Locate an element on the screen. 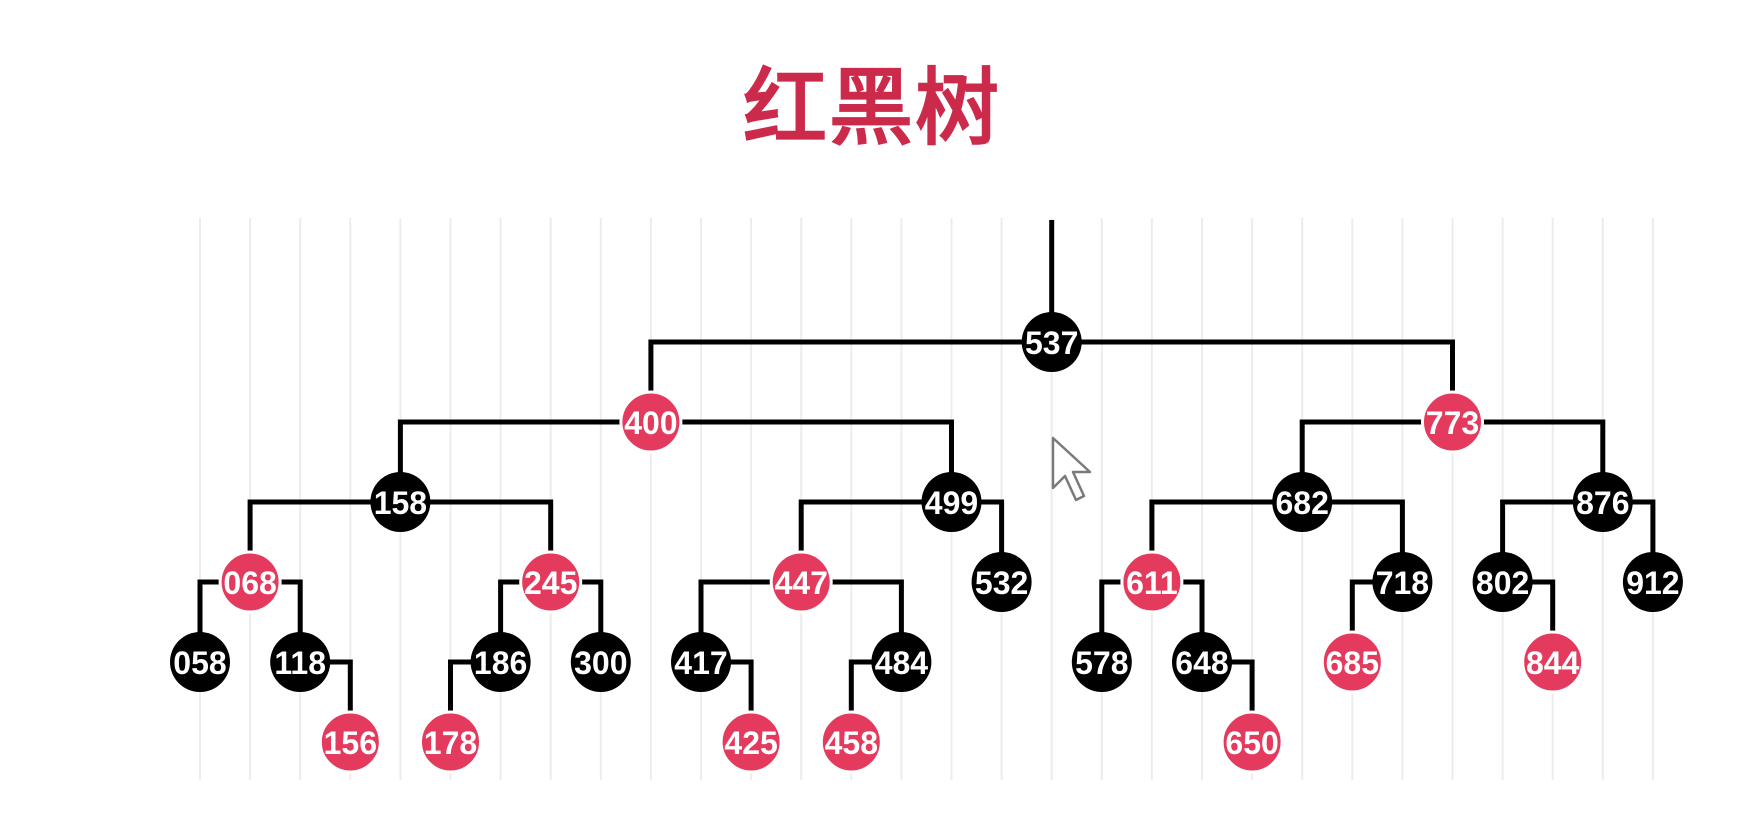 The image size is (1744, 834). tree-node-black: 578 is located at coordinates (1101, 662).